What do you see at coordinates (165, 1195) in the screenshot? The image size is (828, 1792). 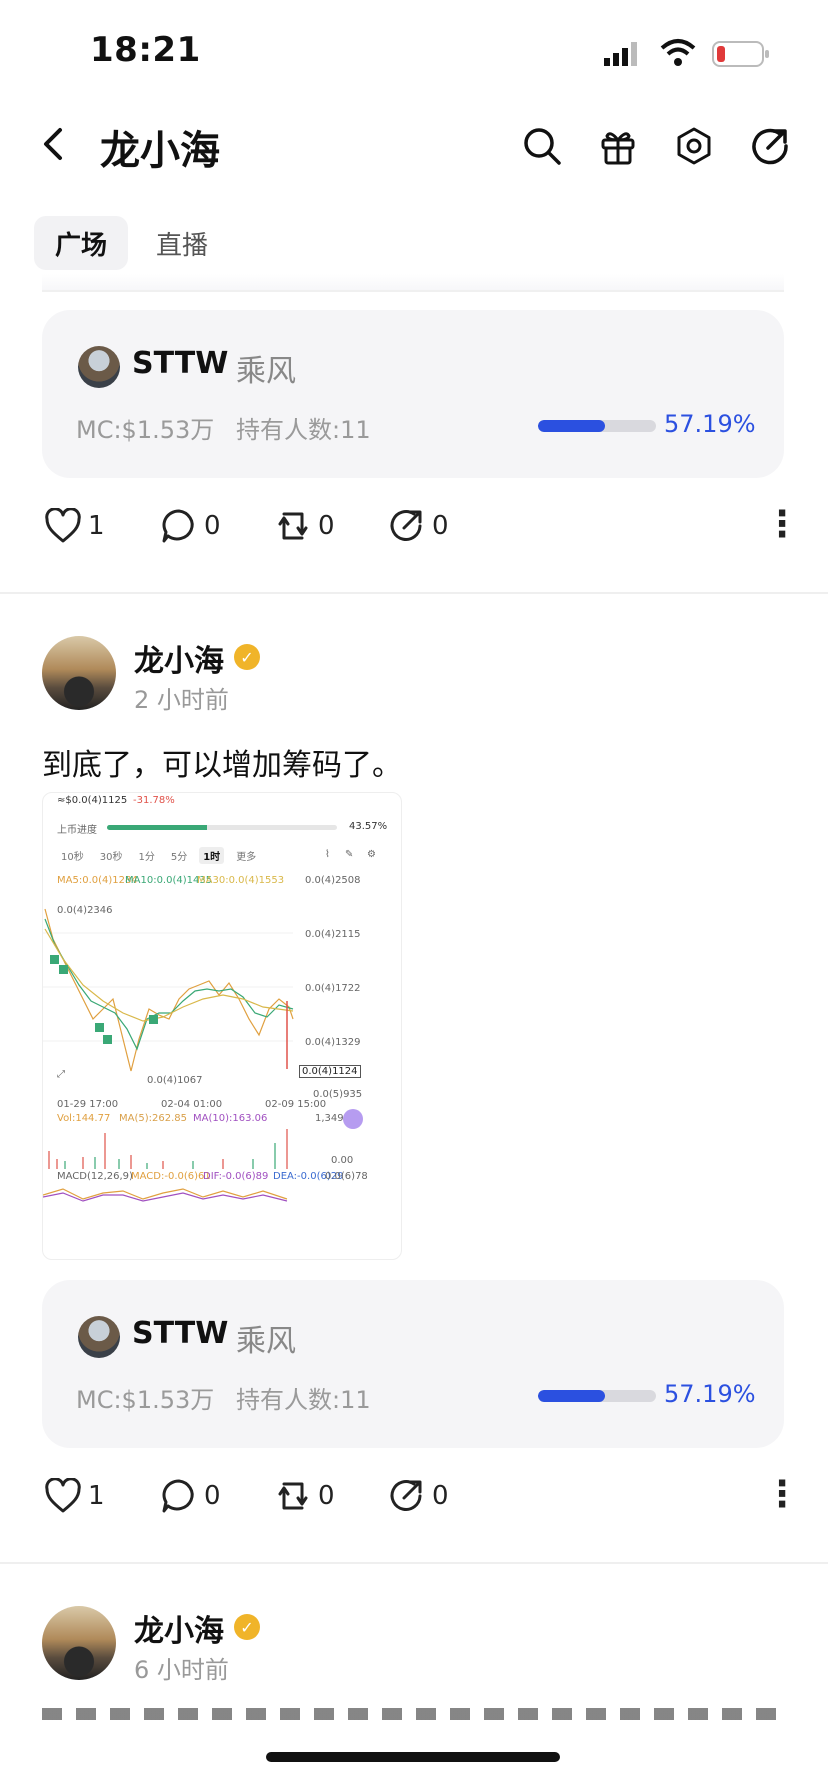 I see `macd-plot` at bounding box center [165, 1195].